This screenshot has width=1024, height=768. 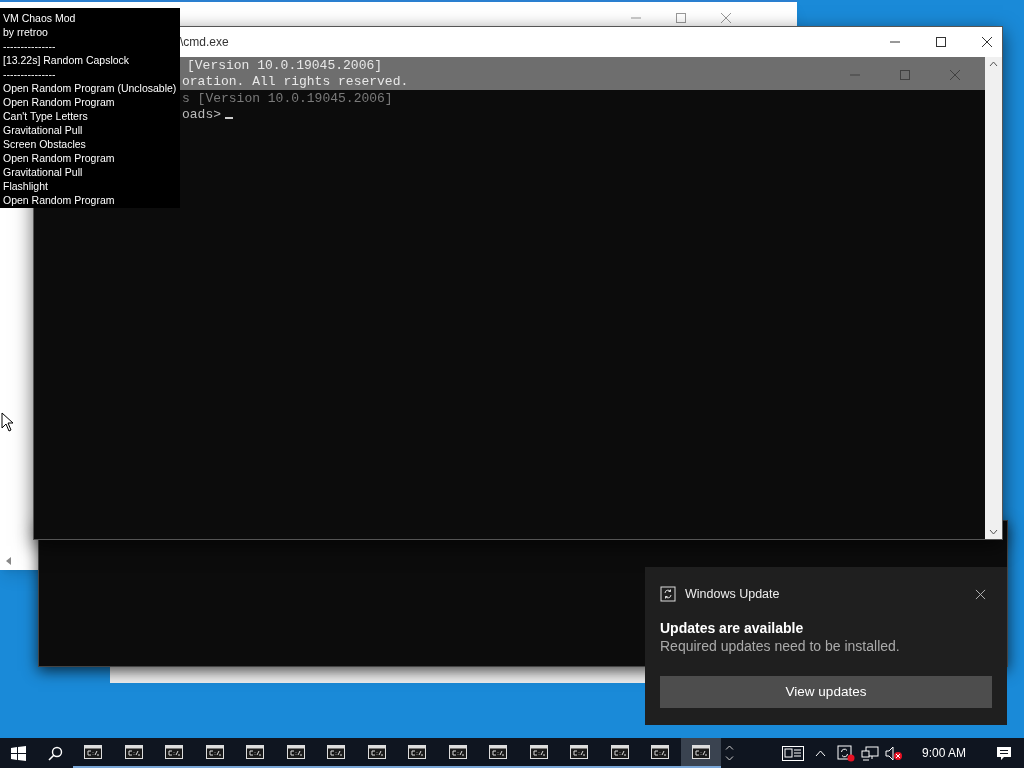 What do you see at coordinates (18, 753) in the screenshot?
I see `start-icon` at bounding box center [18, 753].